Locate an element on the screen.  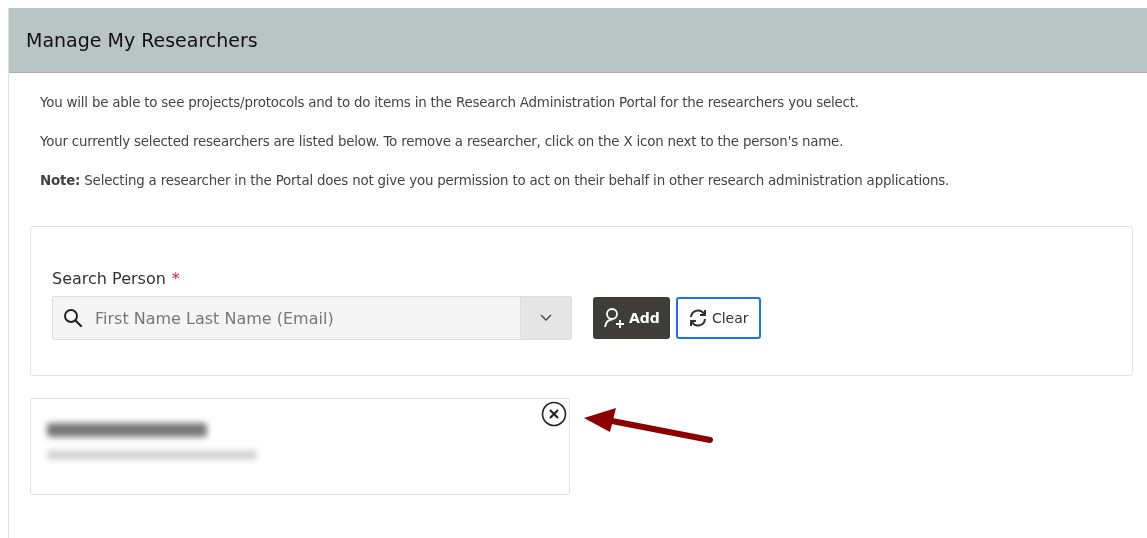
page-title: Manage My Researchers is located at coordinates (142, 40).